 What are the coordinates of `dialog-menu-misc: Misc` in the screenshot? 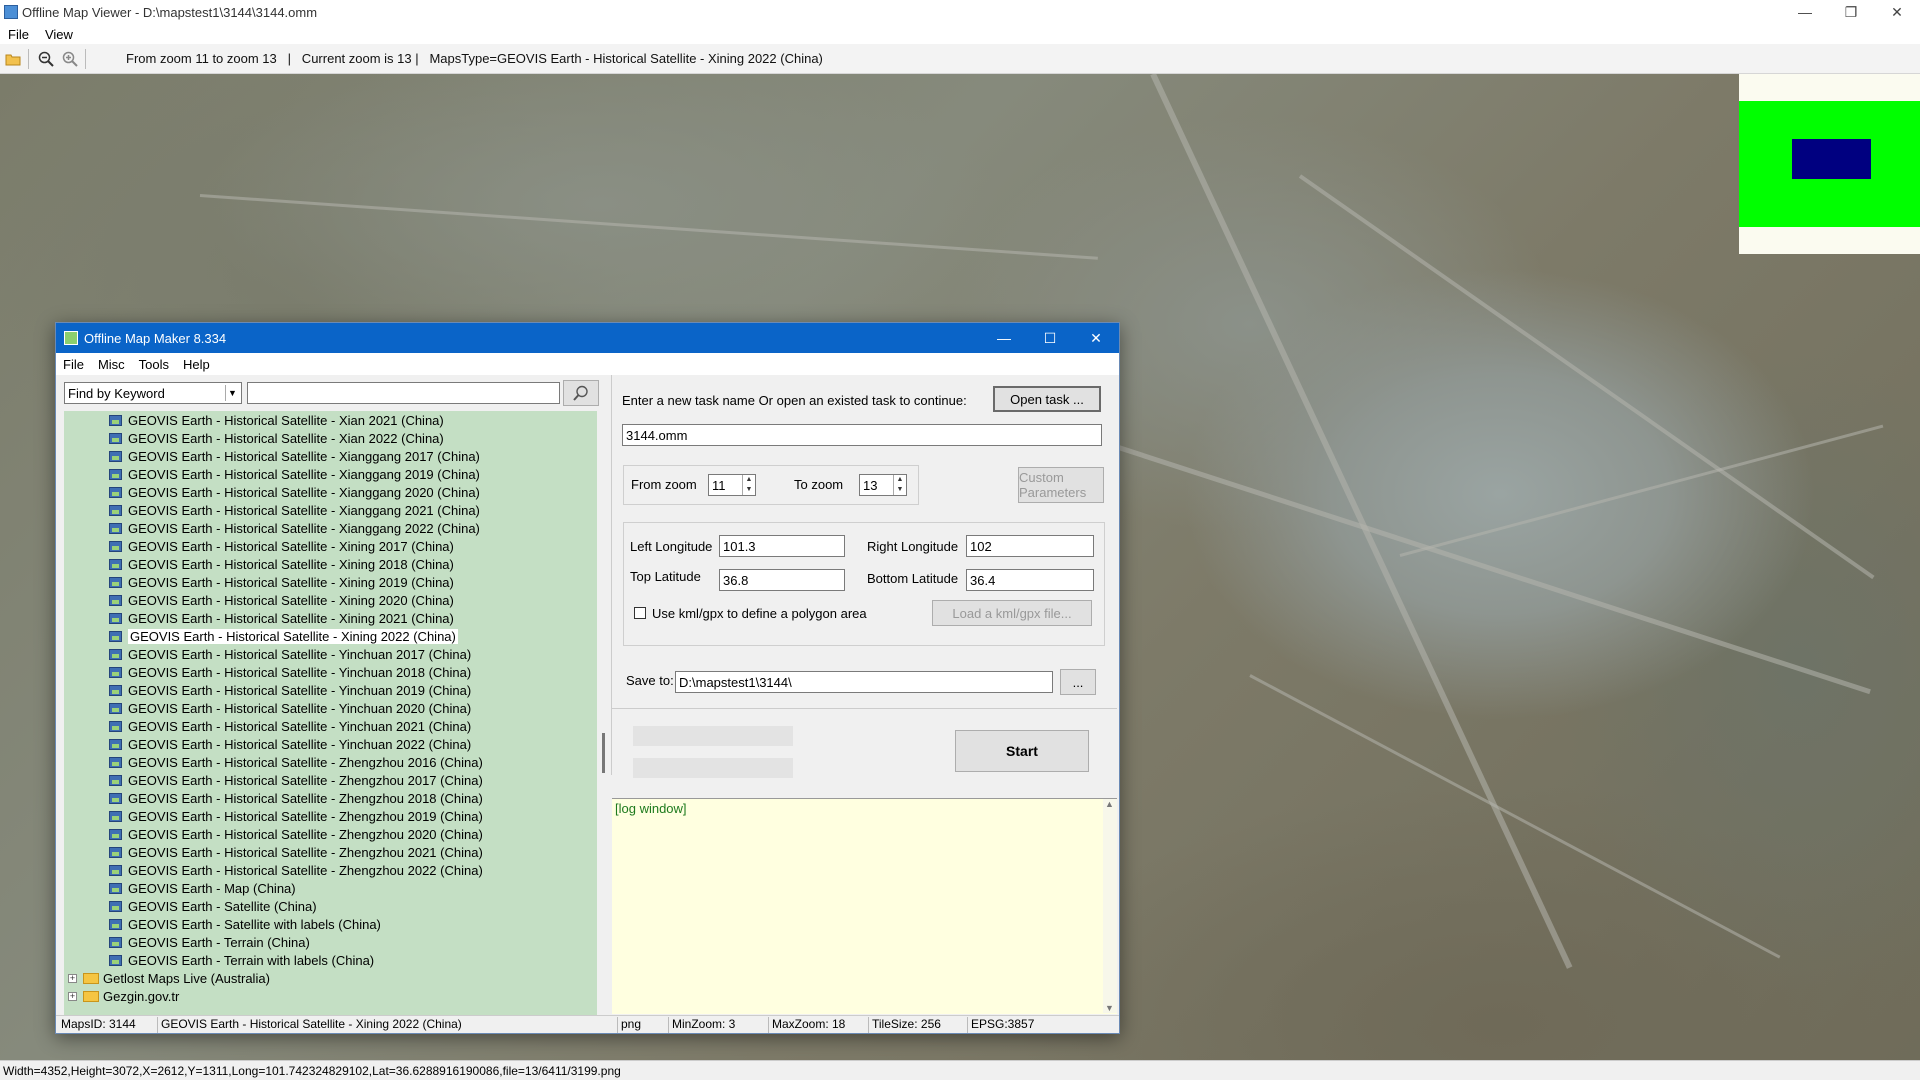 It's located at (111, 364).